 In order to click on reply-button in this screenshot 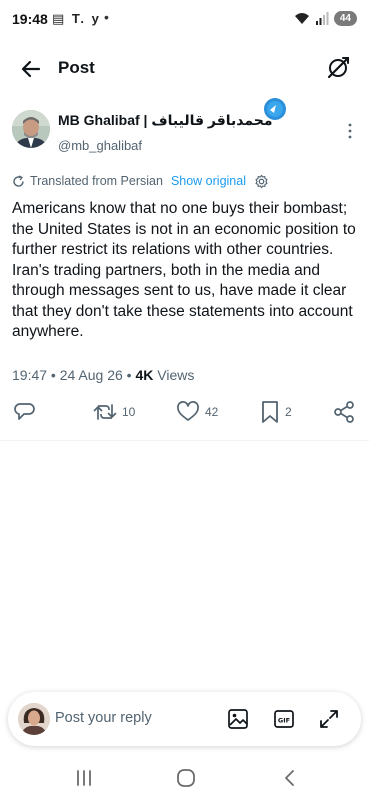, I will do `click(25, 412)`.